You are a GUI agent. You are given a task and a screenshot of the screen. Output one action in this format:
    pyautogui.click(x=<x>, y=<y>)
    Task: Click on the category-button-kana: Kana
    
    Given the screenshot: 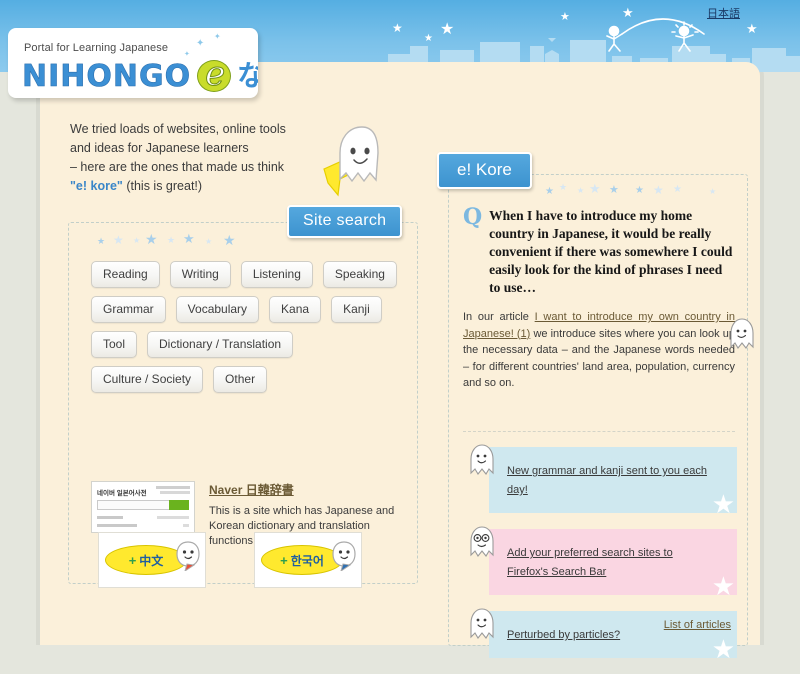 What is the action you would take?
    pyautogui.click(x=295, y=309)
    